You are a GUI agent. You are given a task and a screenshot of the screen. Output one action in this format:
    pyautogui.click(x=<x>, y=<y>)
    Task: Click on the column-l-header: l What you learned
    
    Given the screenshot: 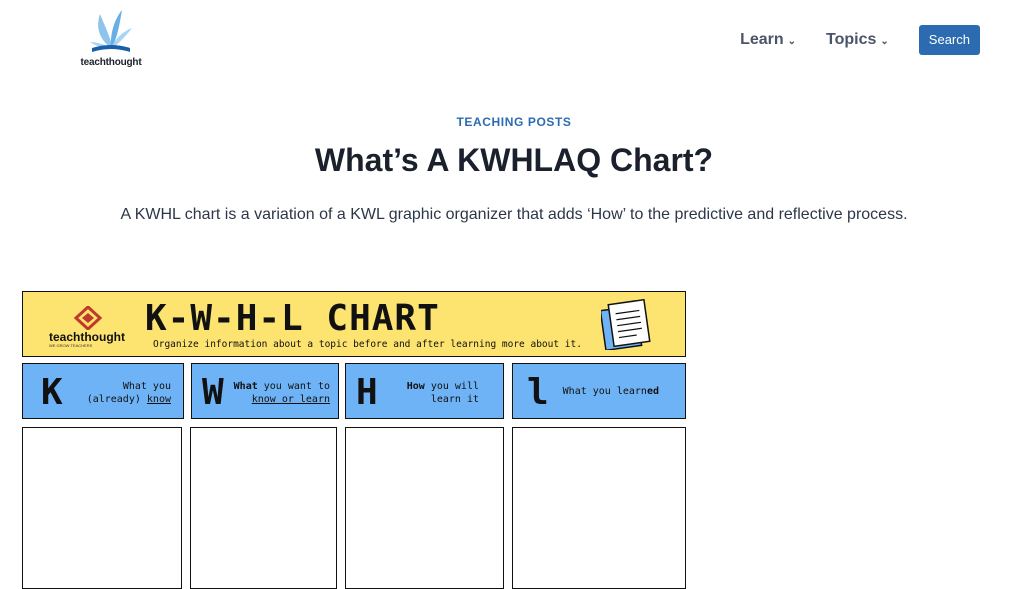 What is the action you would take?
    pyautogui.click(x=599, y=391)
    